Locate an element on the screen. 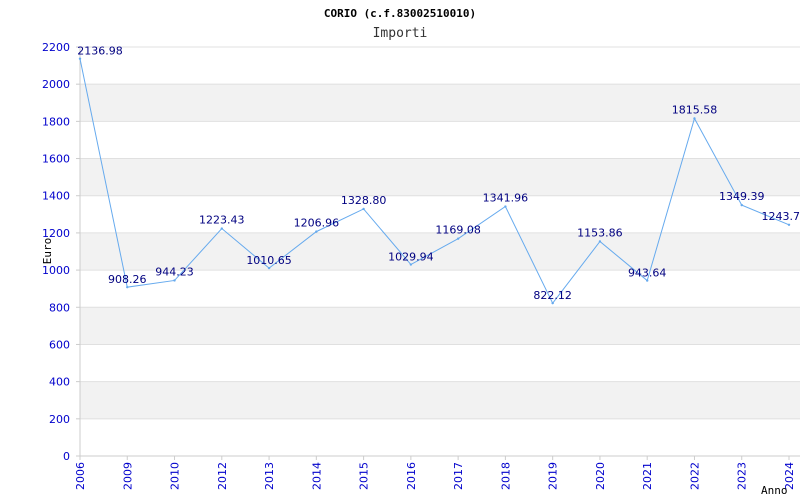 The image size is (800, 500). y-tick-label: 400 is located at coordinates (59, 382).